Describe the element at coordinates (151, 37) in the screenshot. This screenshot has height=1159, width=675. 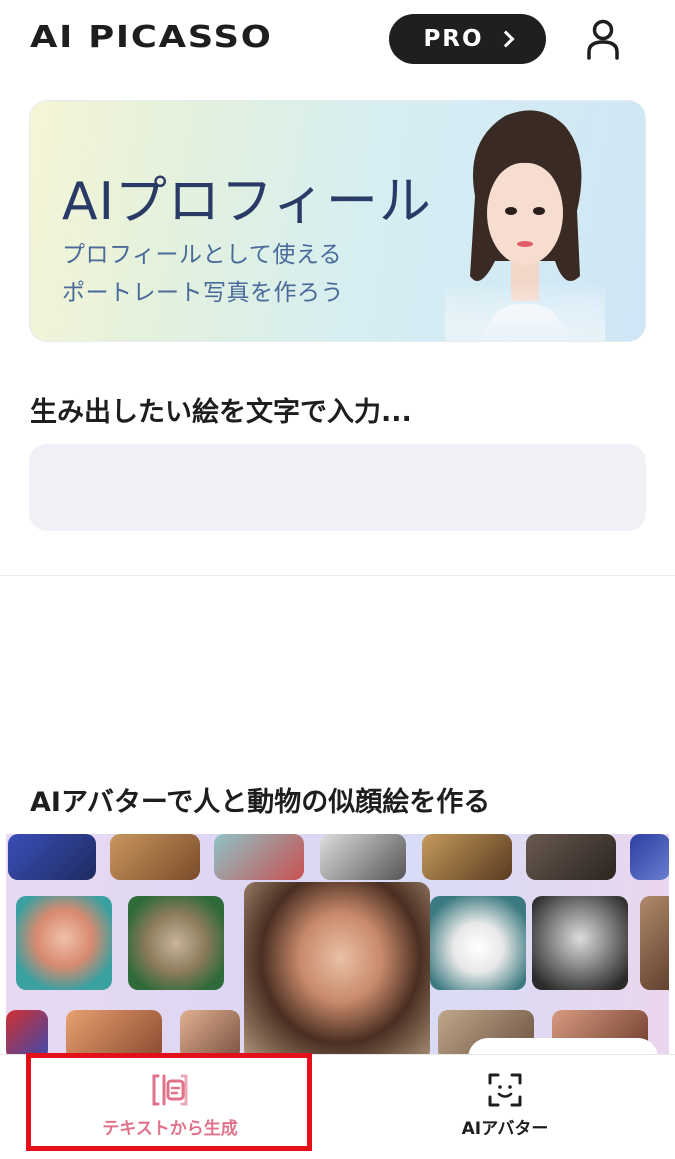
I see `app-logo: AI PICASSO` at that location.